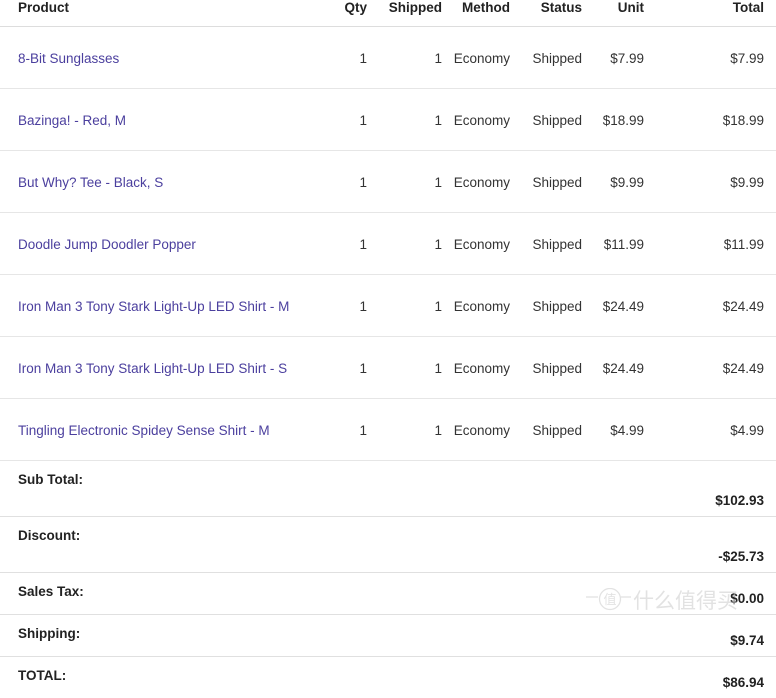  Describe the element at coordinates (225, 636) in the screenshot. I see `summary-label: Shipping:` at that location.